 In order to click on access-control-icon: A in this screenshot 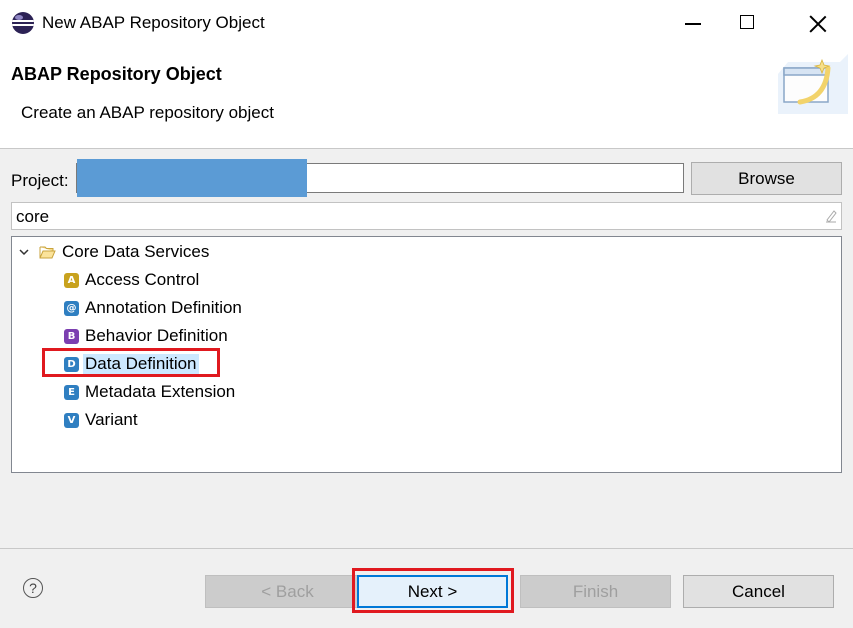, I will do `click(71, 280)`.